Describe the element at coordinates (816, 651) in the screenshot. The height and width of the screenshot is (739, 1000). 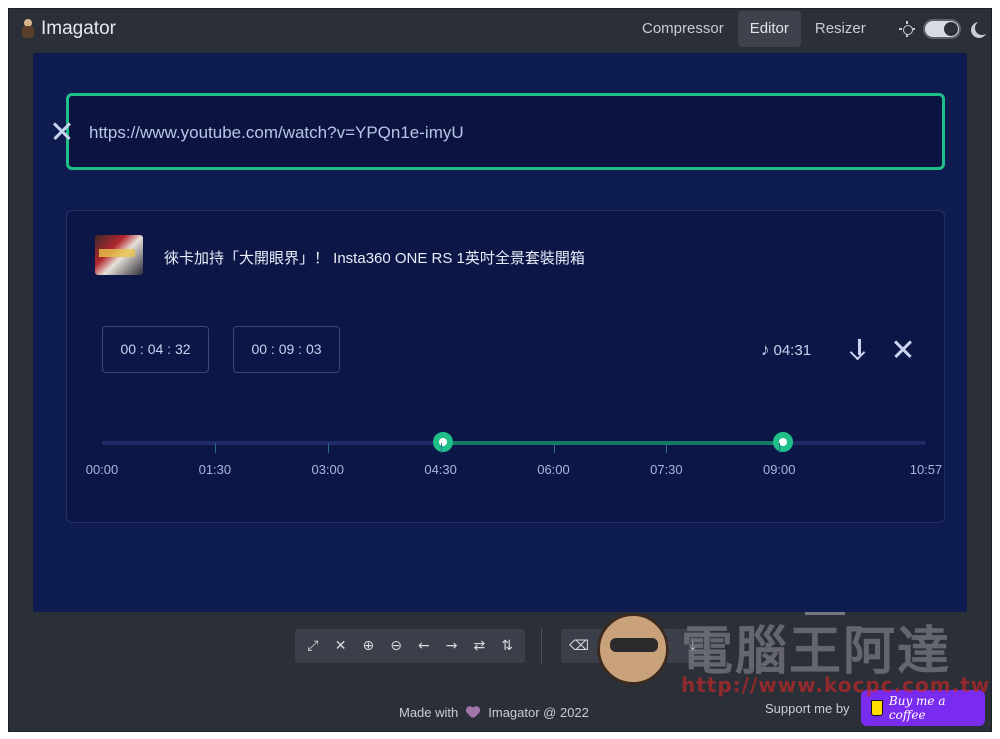
I see `watermark-text: 電腦王阿達` at that location.